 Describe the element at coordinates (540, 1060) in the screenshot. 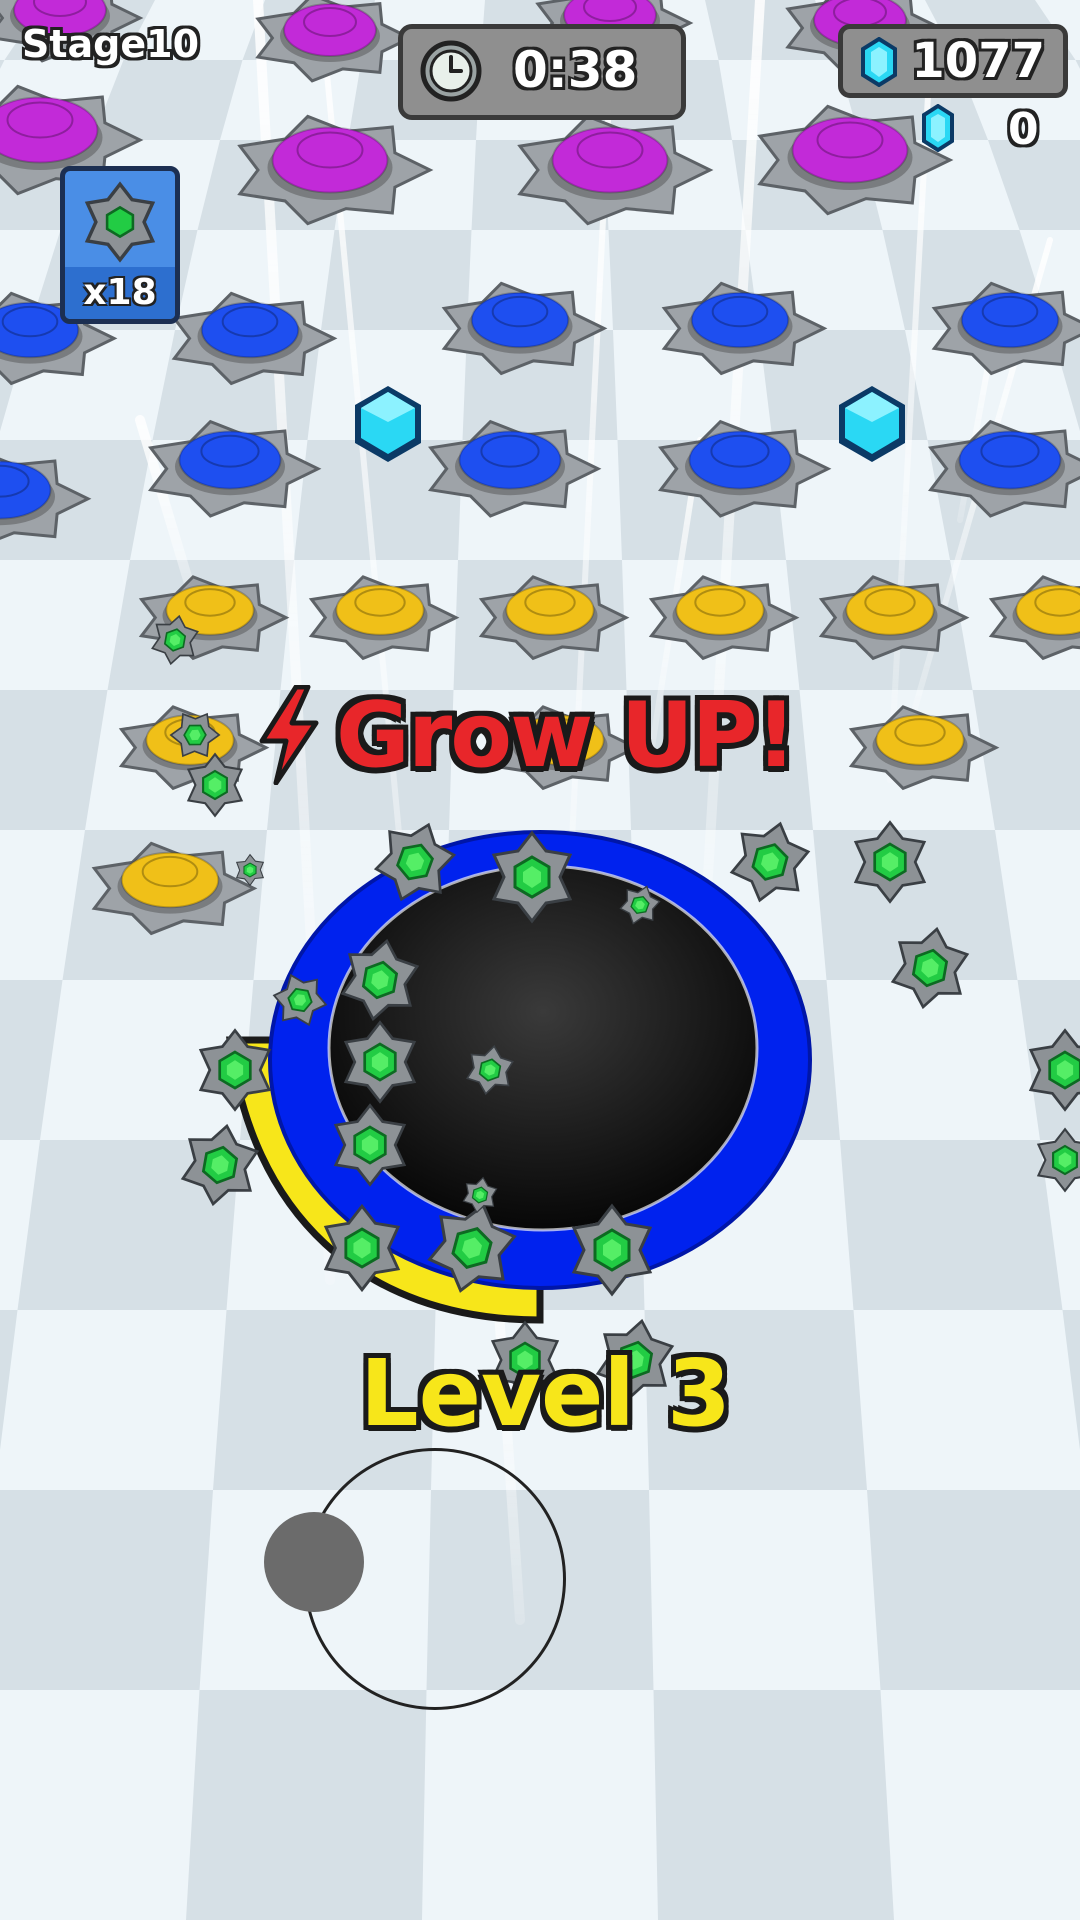

I see `player-hole` at that location.